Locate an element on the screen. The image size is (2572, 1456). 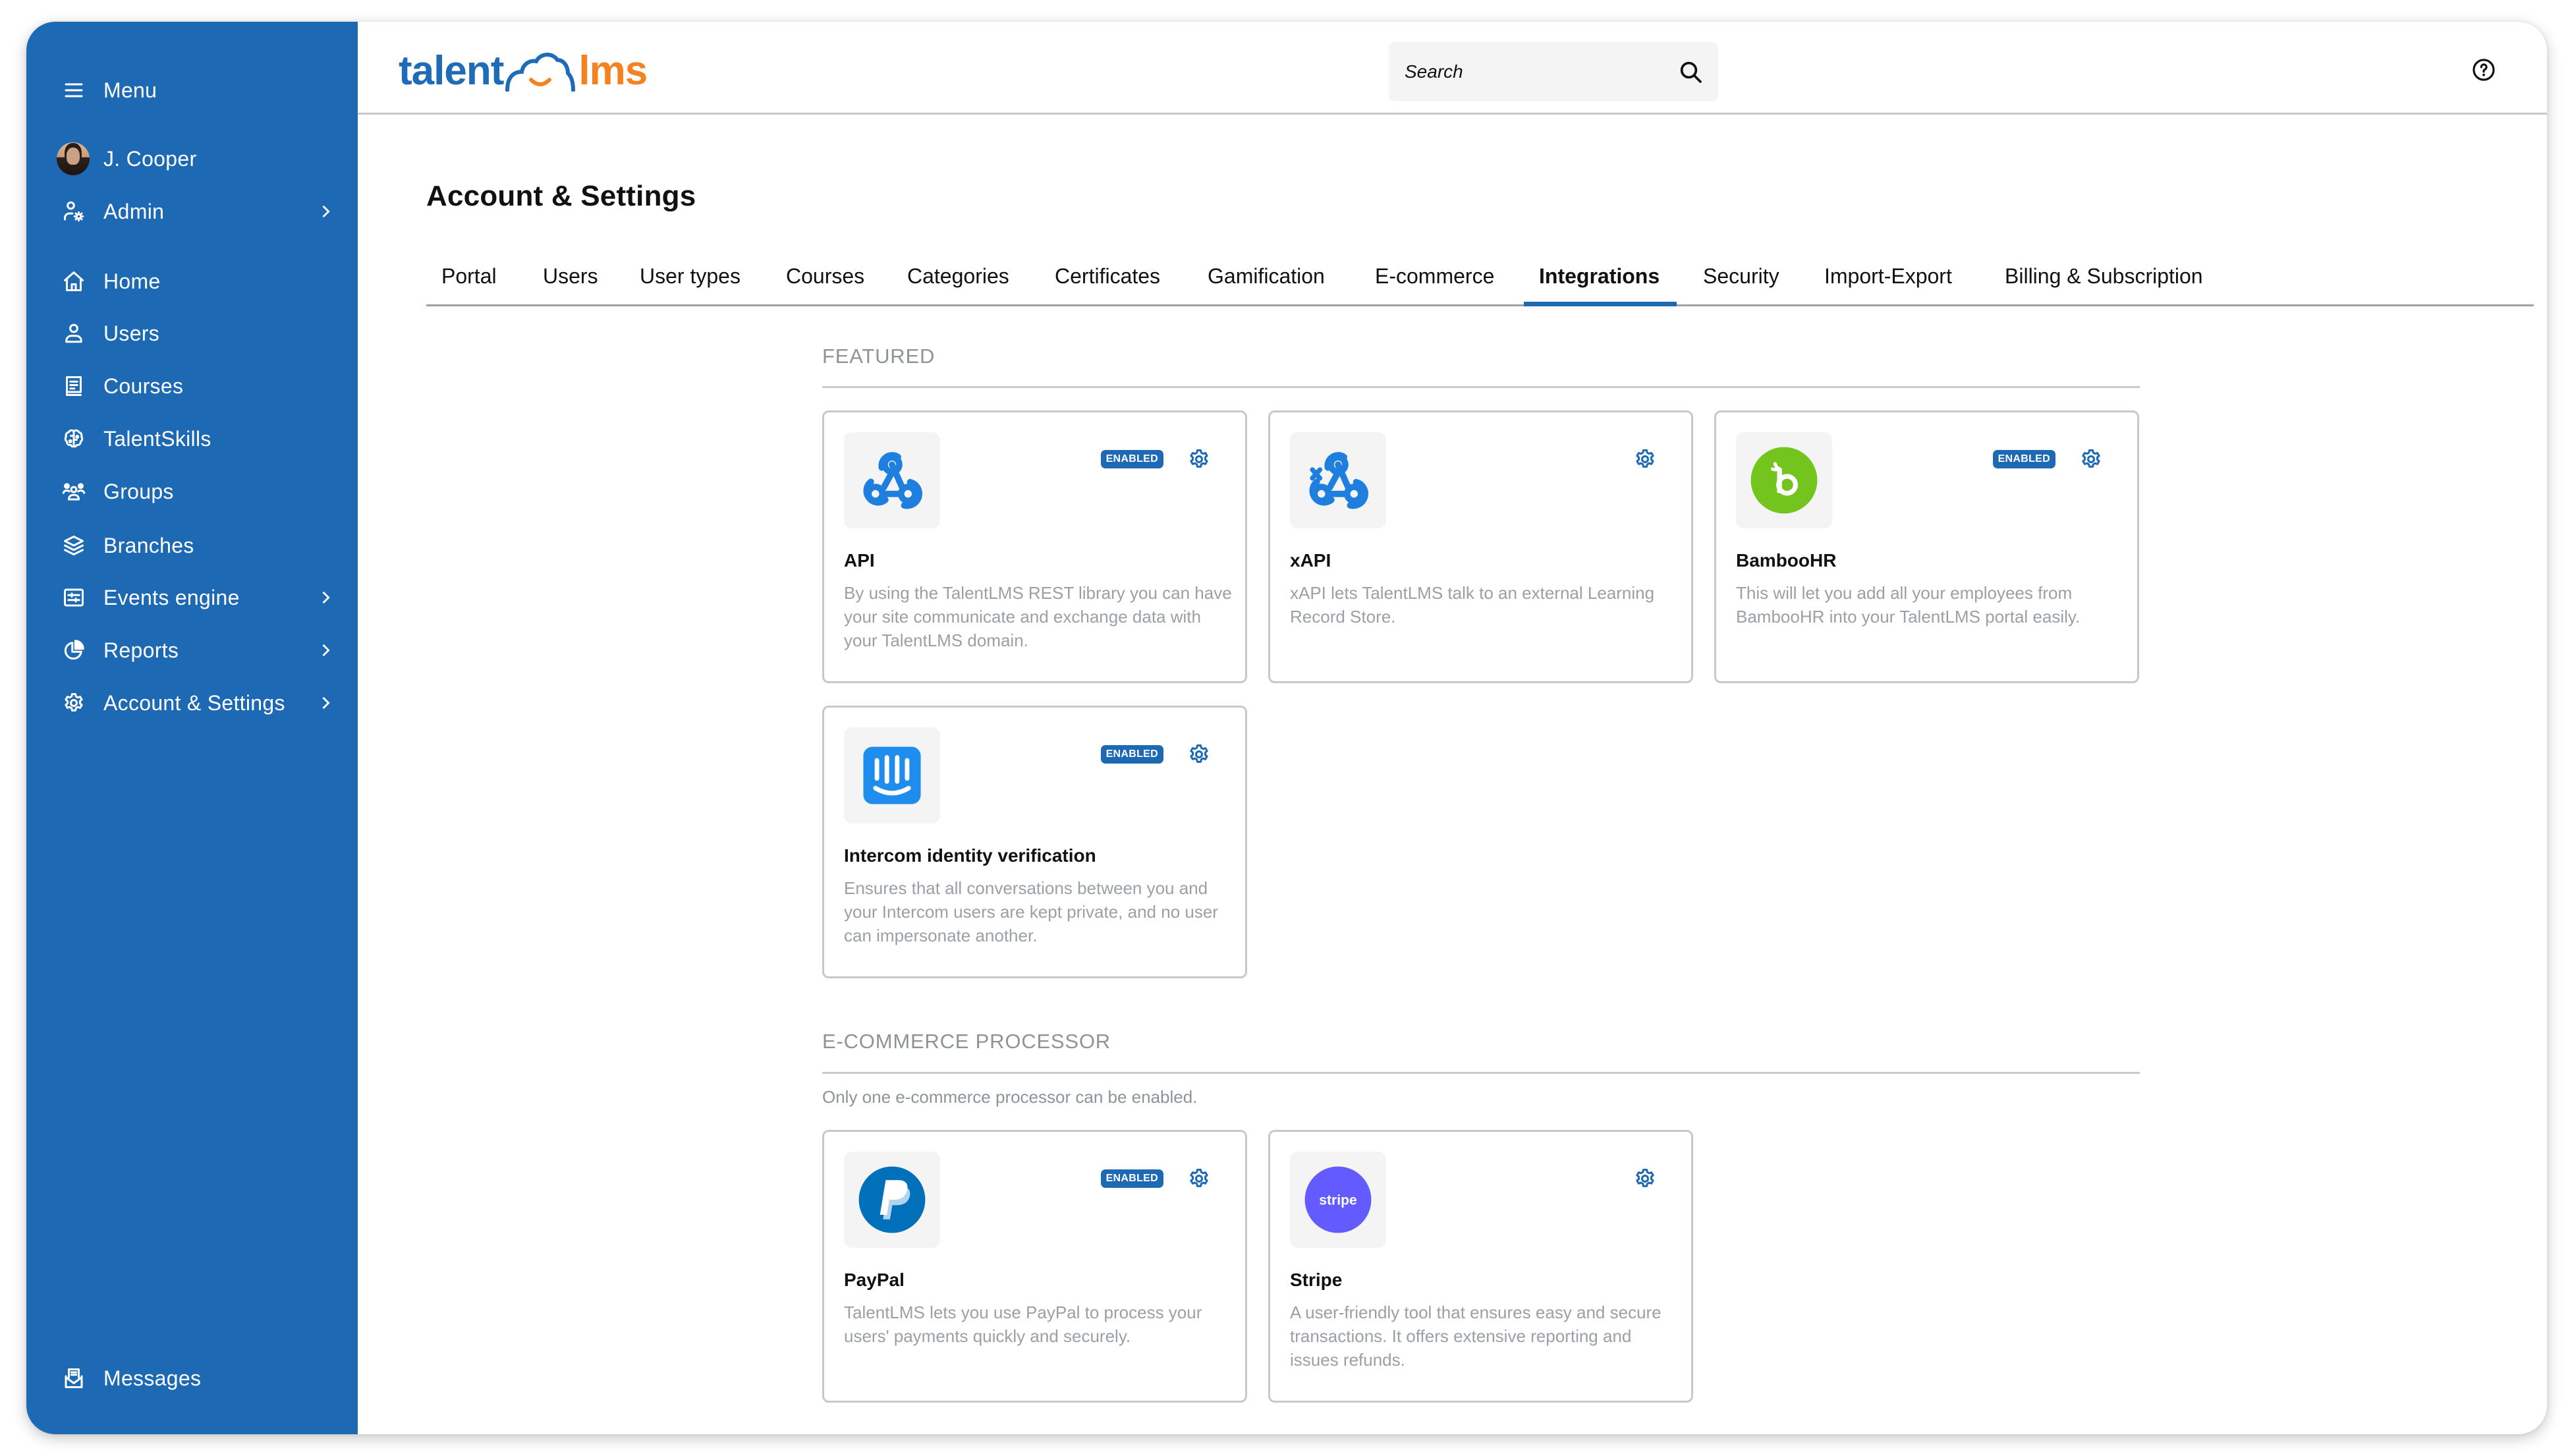
integration-name: PayPal is located at coordinates (875, 1280).